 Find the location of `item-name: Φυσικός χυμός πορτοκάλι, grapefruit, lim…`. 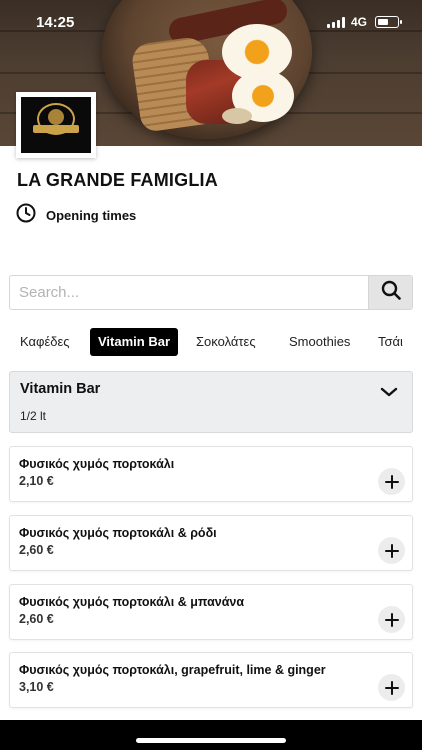

item-name: Φυσικός χυμός πορτοκάλι, grapefruit, lim… is located at coordinates (172, 670).